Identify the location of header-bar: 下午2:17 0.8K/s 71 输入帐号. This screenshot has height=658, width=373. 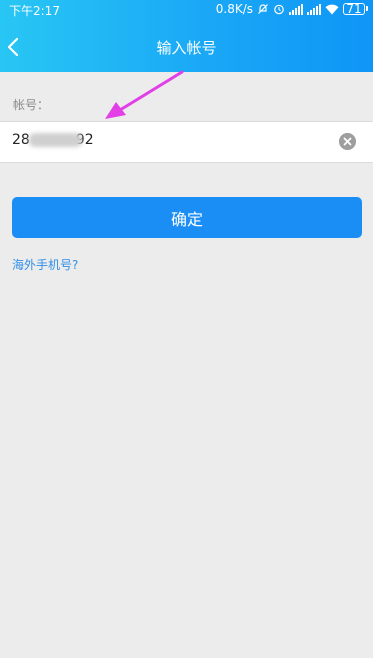
(186, 36).